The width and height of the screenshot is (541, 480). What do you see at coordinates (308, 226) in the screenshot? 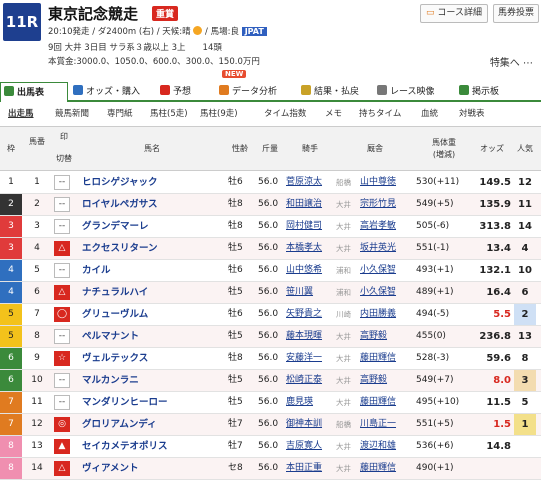
I see `jockey-link: 岡村健司` at bounding box center [308, 226].